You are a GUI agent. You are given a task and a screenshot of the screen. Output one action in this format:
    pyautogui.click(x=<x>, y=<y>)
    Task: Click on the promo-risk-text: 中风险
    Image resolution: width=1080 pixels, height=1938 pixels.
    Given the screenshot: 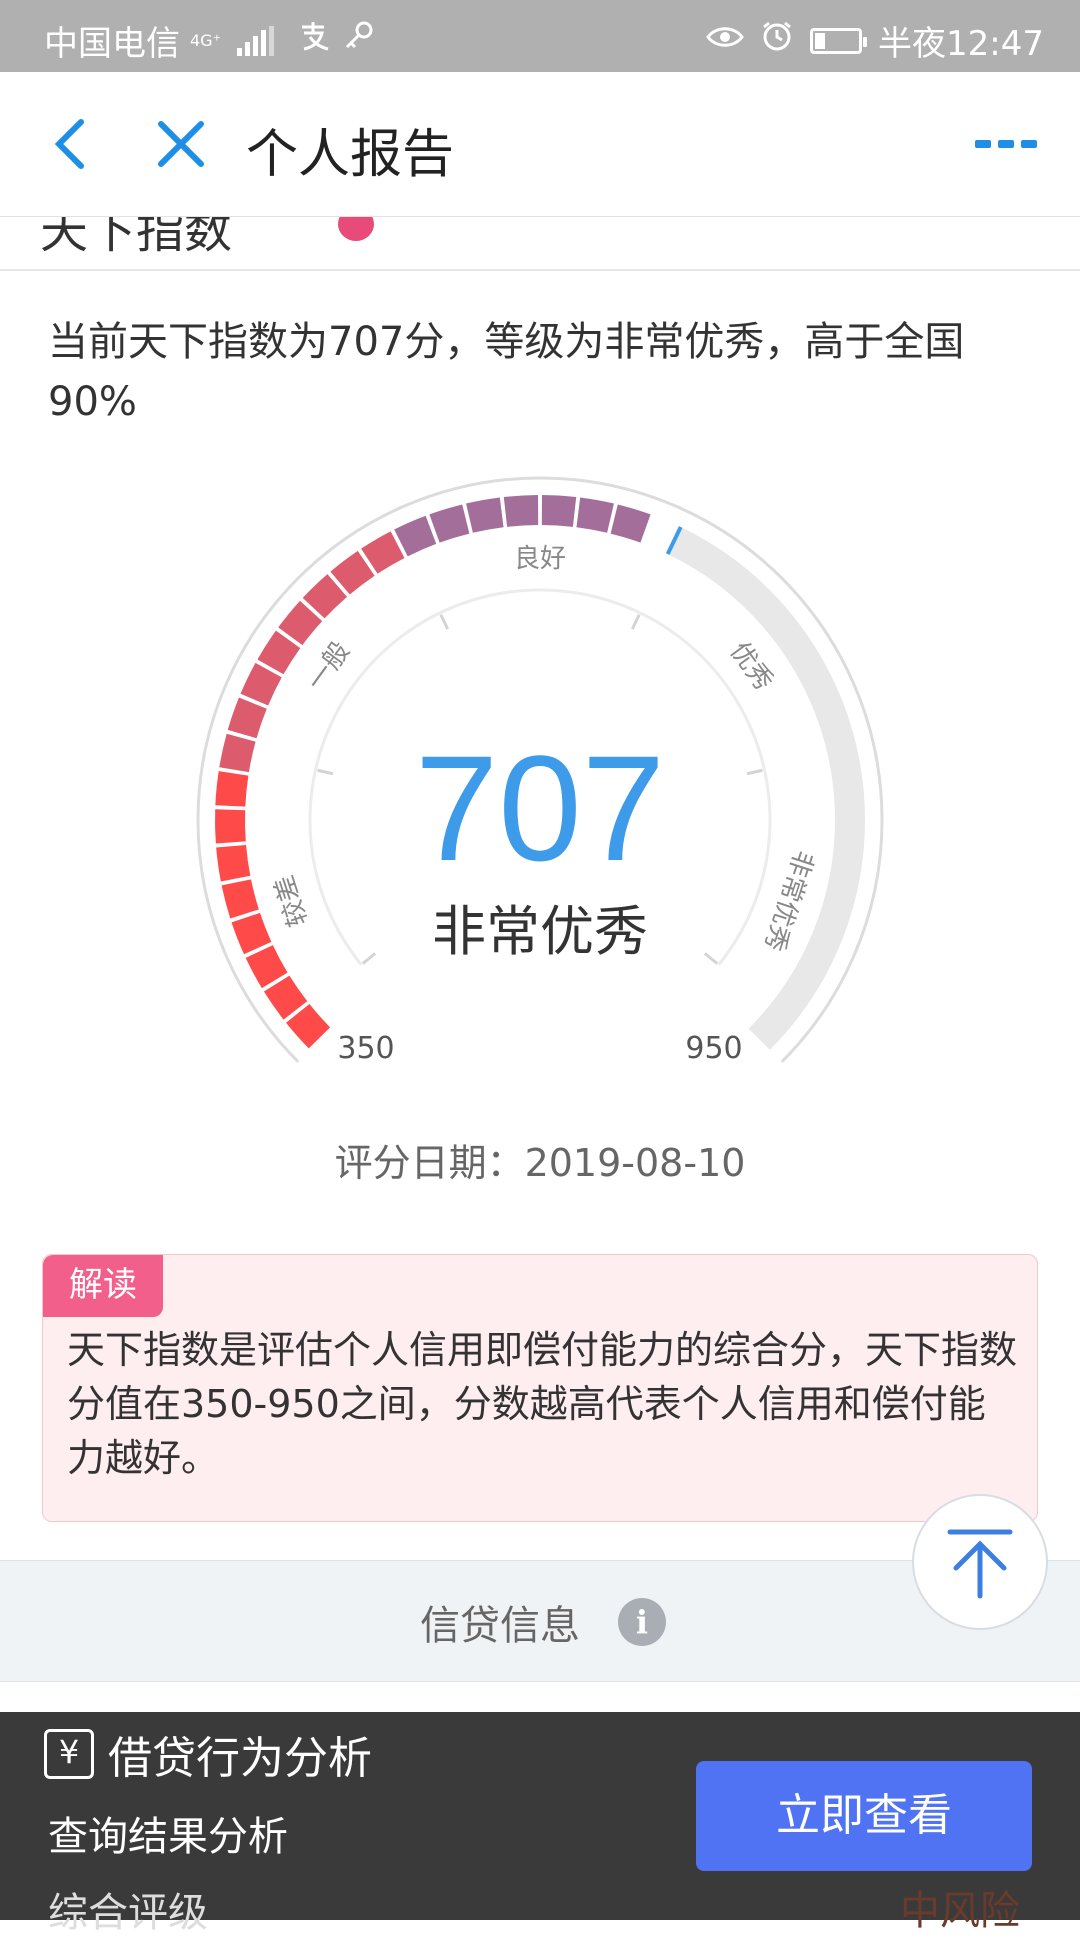 What is the action you would take?
    pyautogui.click(x=960, y=1911)
    